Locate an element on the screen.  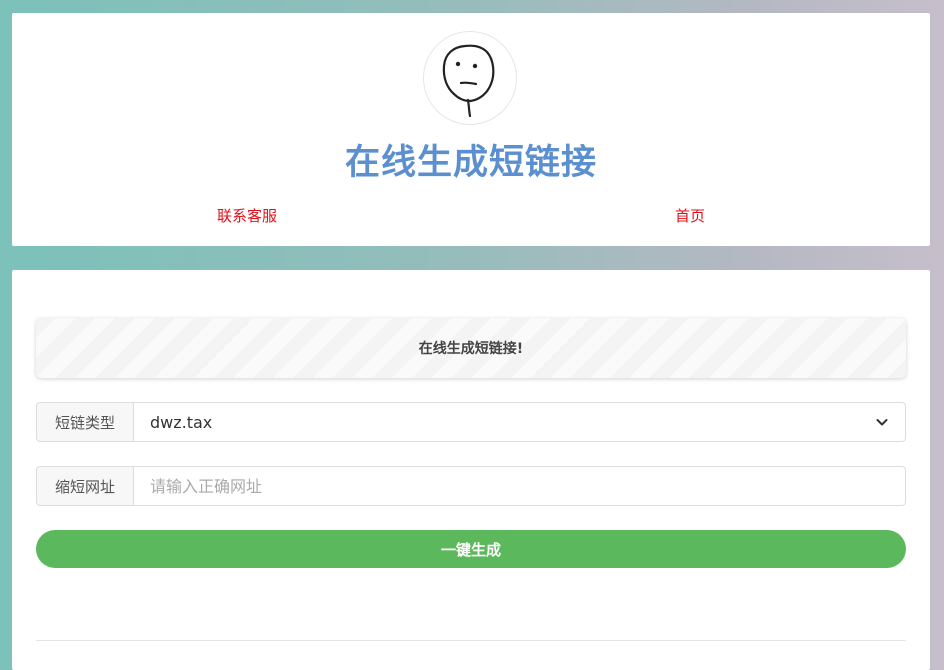
notice-banner: 在线生成短链接! is located at coordinates (471, 348).